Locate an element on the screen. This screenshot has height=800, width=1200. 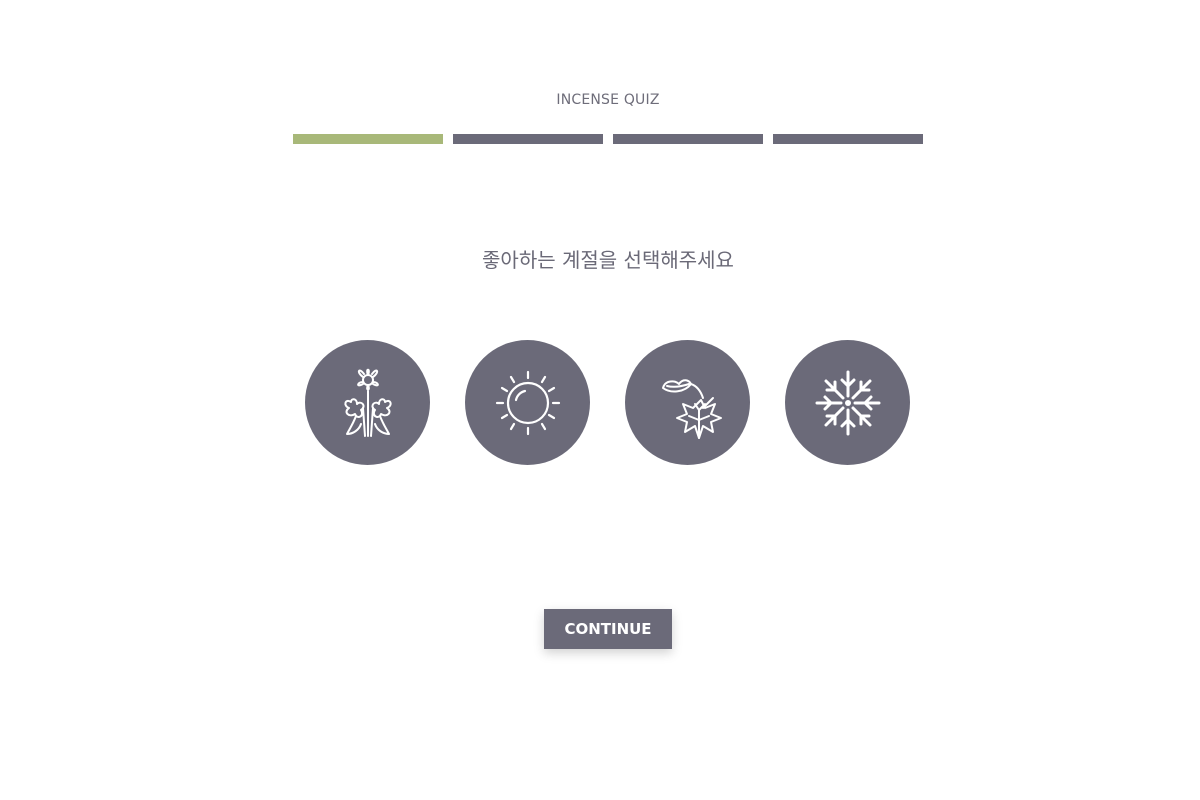
sun-icon is located at coordinates (527, 402).